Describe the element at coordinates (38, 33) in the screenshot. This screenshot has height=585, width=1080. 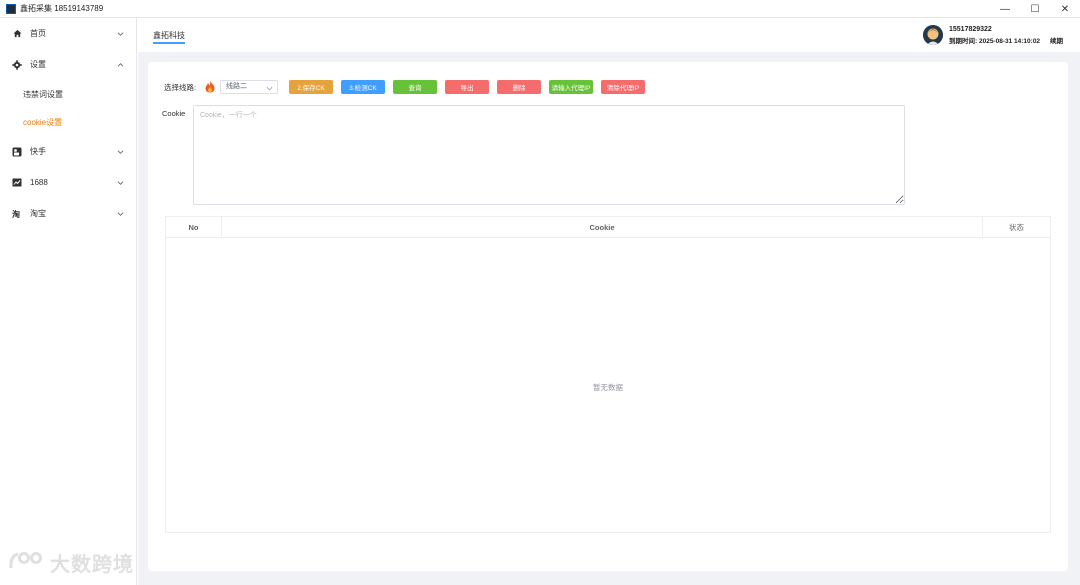
I see `sidebar-item-label: 首页` at that location.